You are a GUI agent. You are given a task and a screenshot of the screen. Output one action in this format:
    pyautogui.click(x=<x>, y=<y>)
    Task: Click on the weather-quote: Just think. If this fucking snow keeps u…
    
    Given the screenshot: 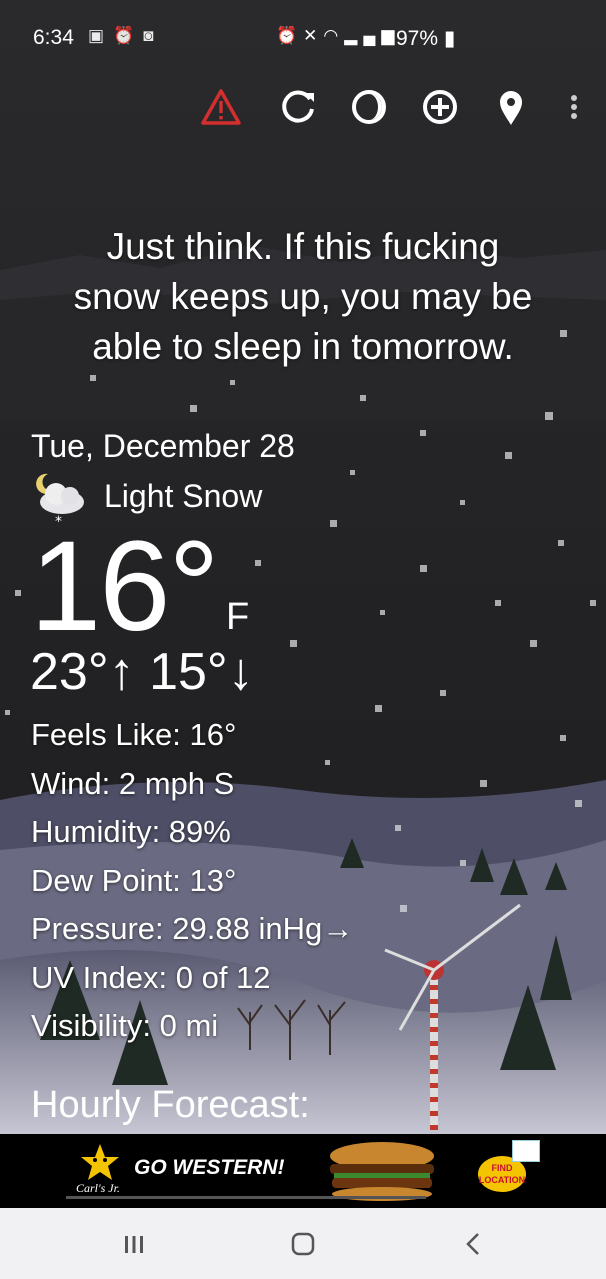 What is the action you would take?
    pyautogui.click(x=303, y=297)
    